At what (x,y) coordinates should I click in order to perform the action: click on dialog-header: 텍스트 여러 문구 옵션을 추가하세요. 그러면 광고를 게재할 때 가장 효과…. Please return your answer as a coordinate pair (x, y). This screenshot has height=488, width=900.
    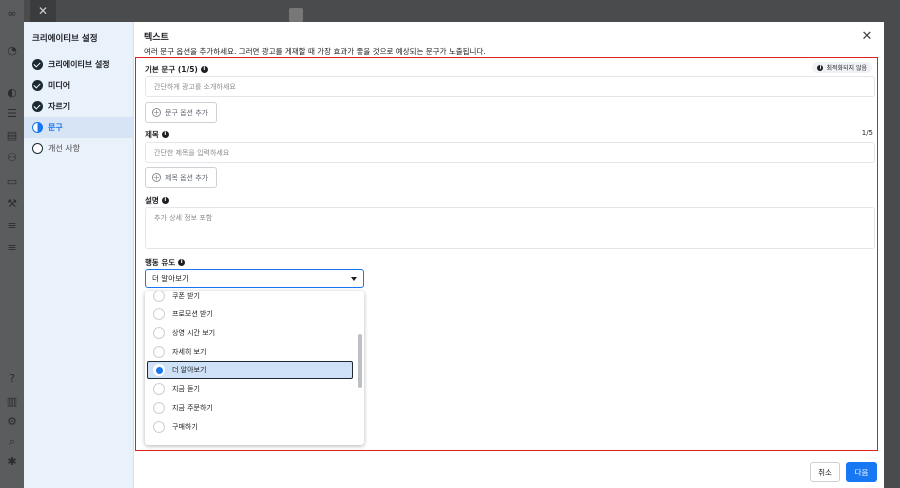
    Looking at the image, I should click on (315, 43).